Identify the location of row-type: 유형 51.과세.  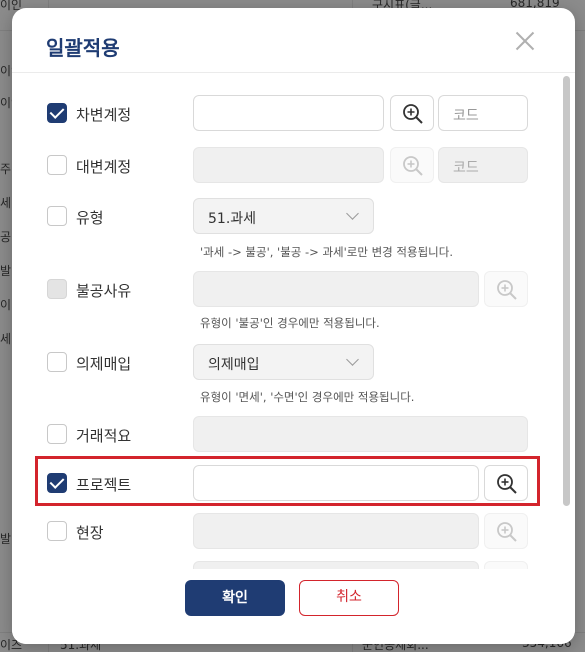
(293, 216).